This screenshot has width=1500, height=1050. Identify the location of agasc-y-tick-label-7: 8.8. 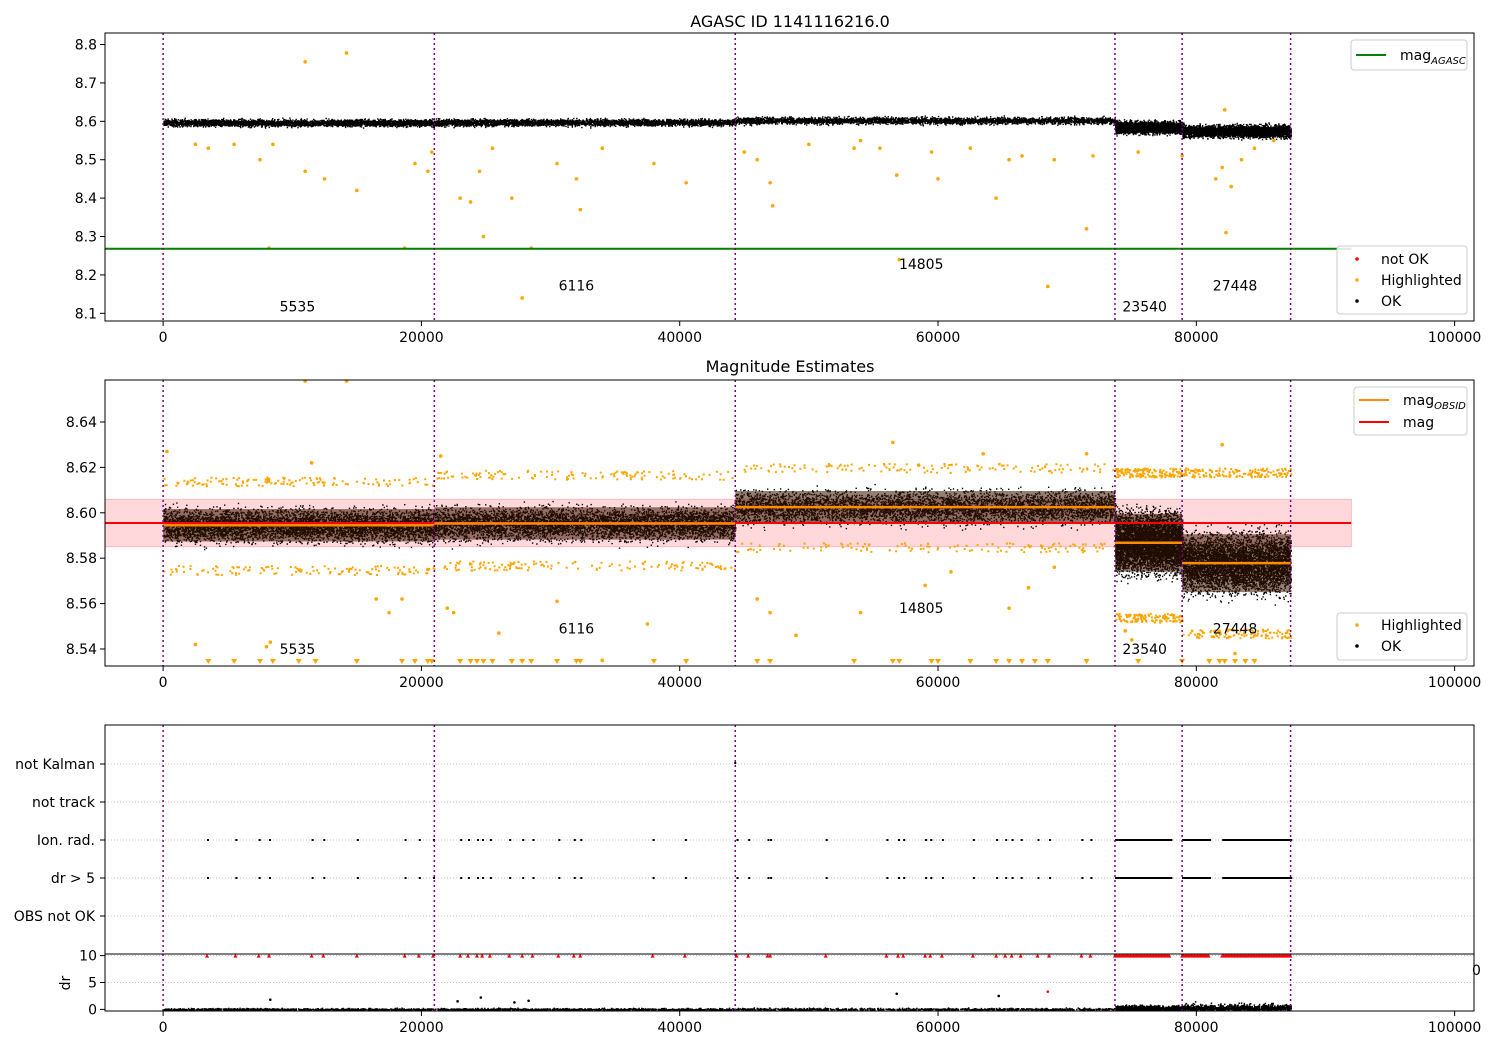
(86, 46).